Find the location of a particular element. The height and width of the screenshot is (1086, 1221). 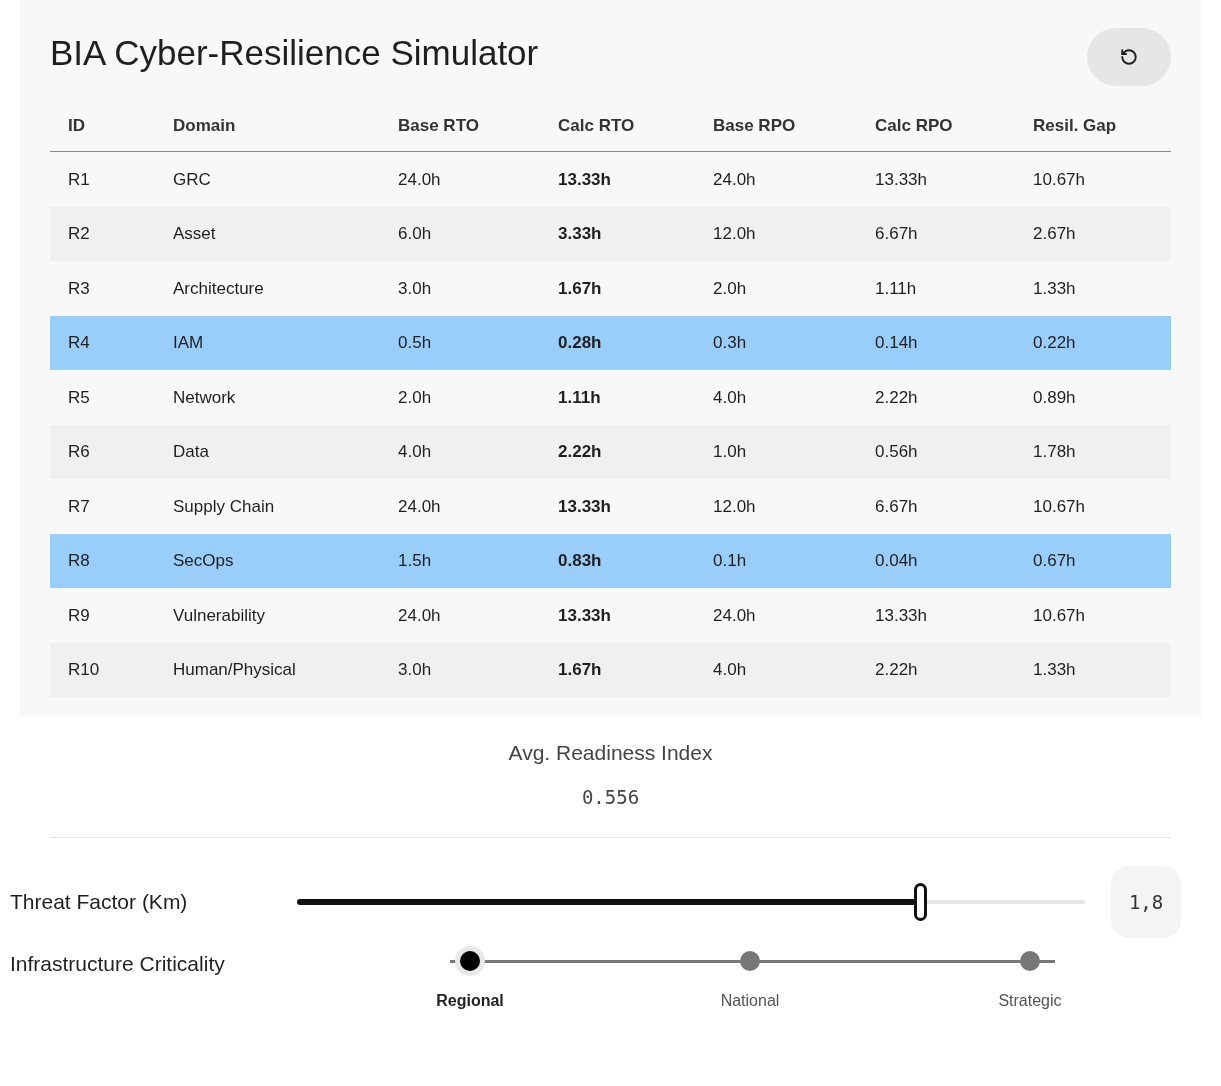

table-cell: 0.56h is located at coordinates (896, 451).